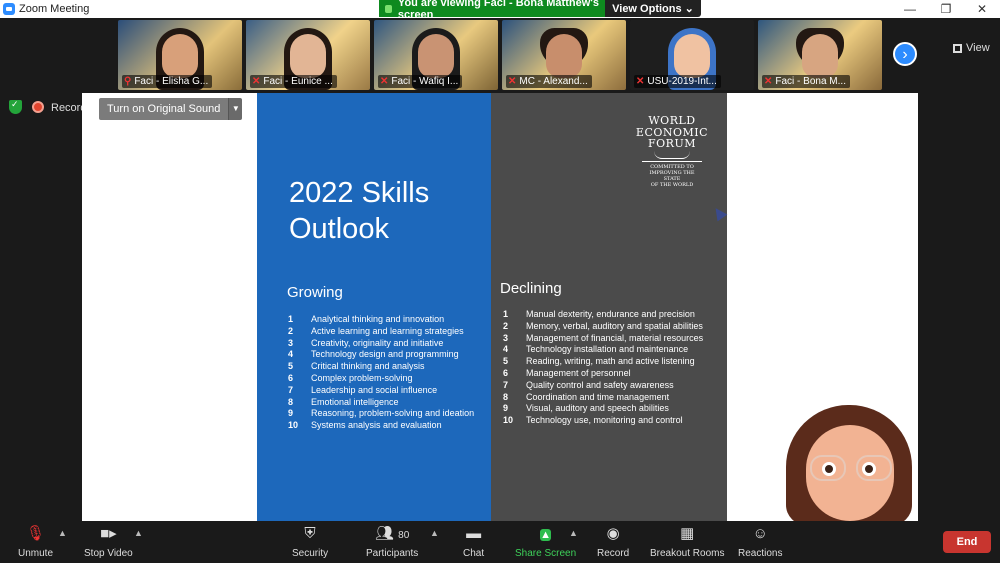  What do you see at coordinates (128, 81) in the screenshot?
I see `pin-icon: ⚲` at bounding box center [128, 81].